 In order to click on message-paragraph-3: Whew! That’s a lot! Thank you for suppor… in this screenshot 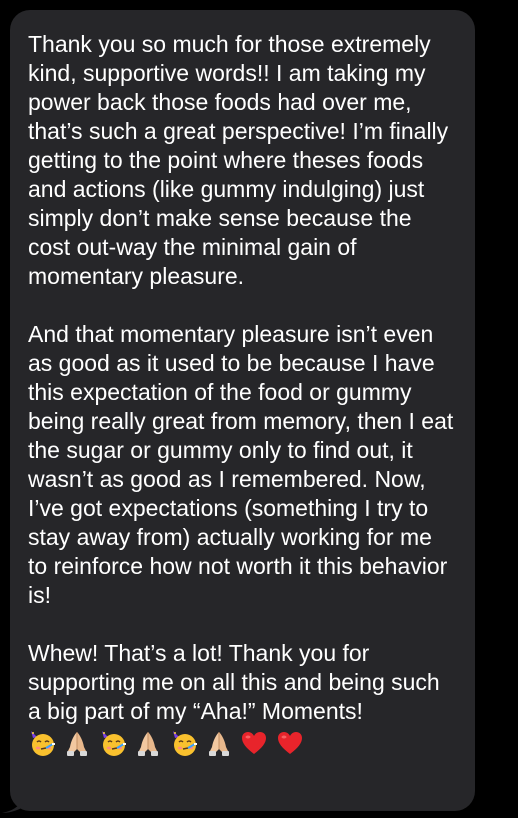, I will do `click(234, 682)`.